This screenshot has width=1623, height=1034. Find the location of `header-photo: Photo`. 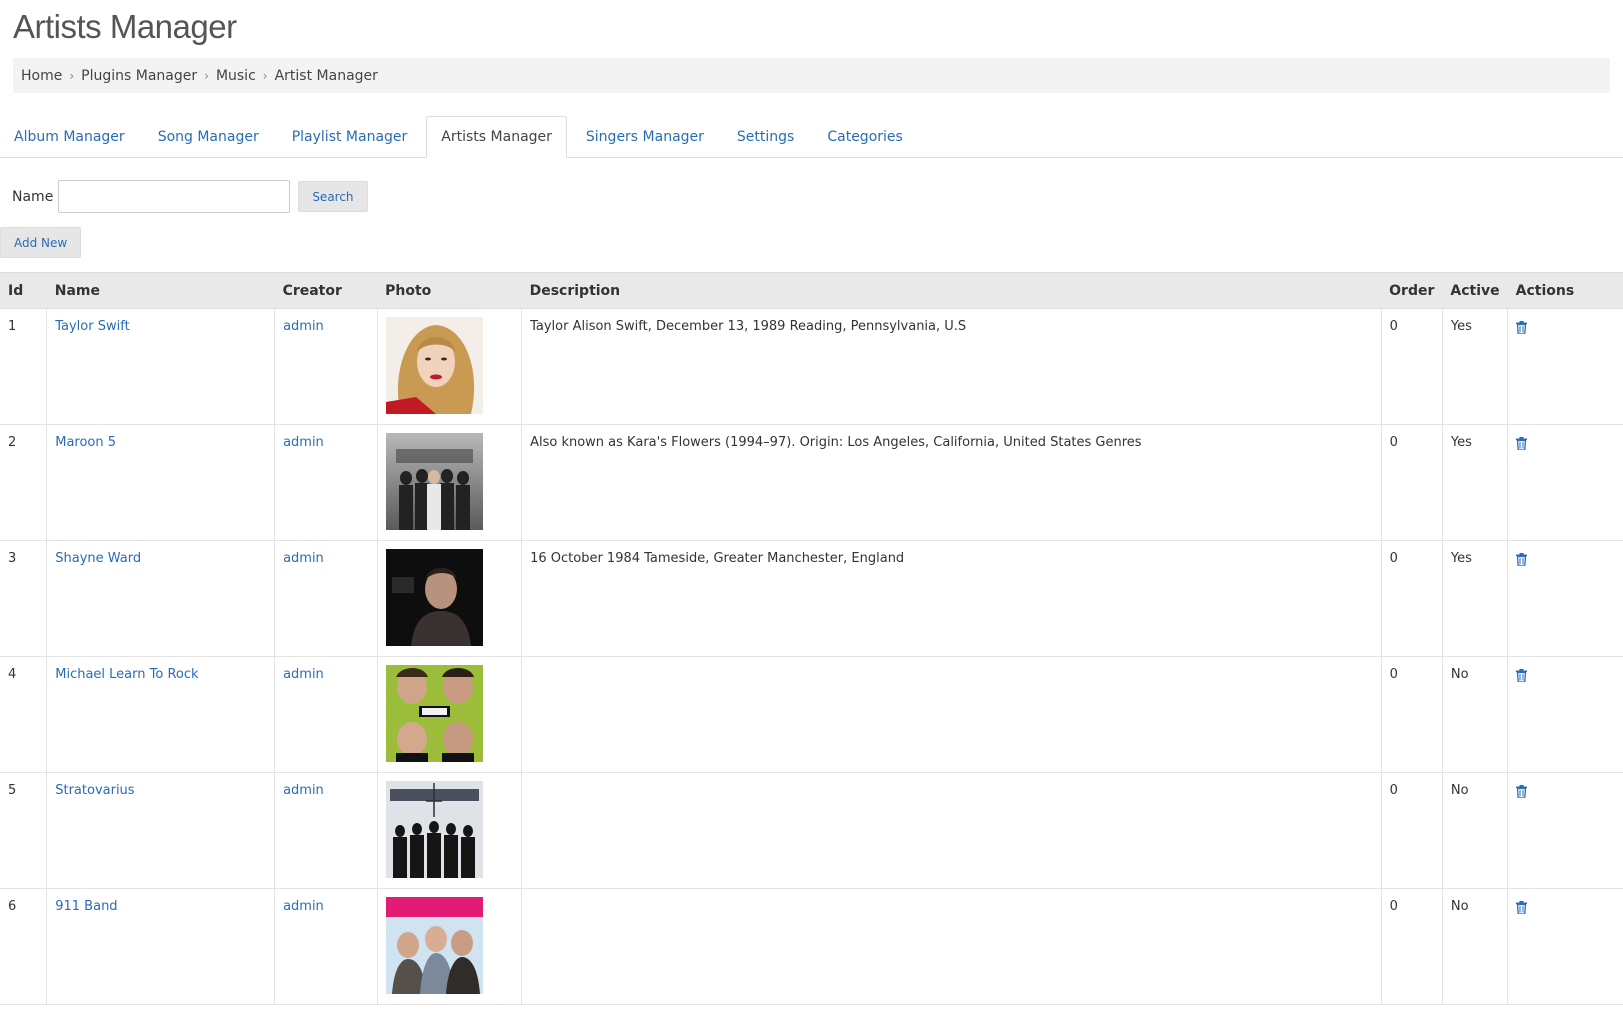

header-photo: Photo is located at coordinates (449, 290).